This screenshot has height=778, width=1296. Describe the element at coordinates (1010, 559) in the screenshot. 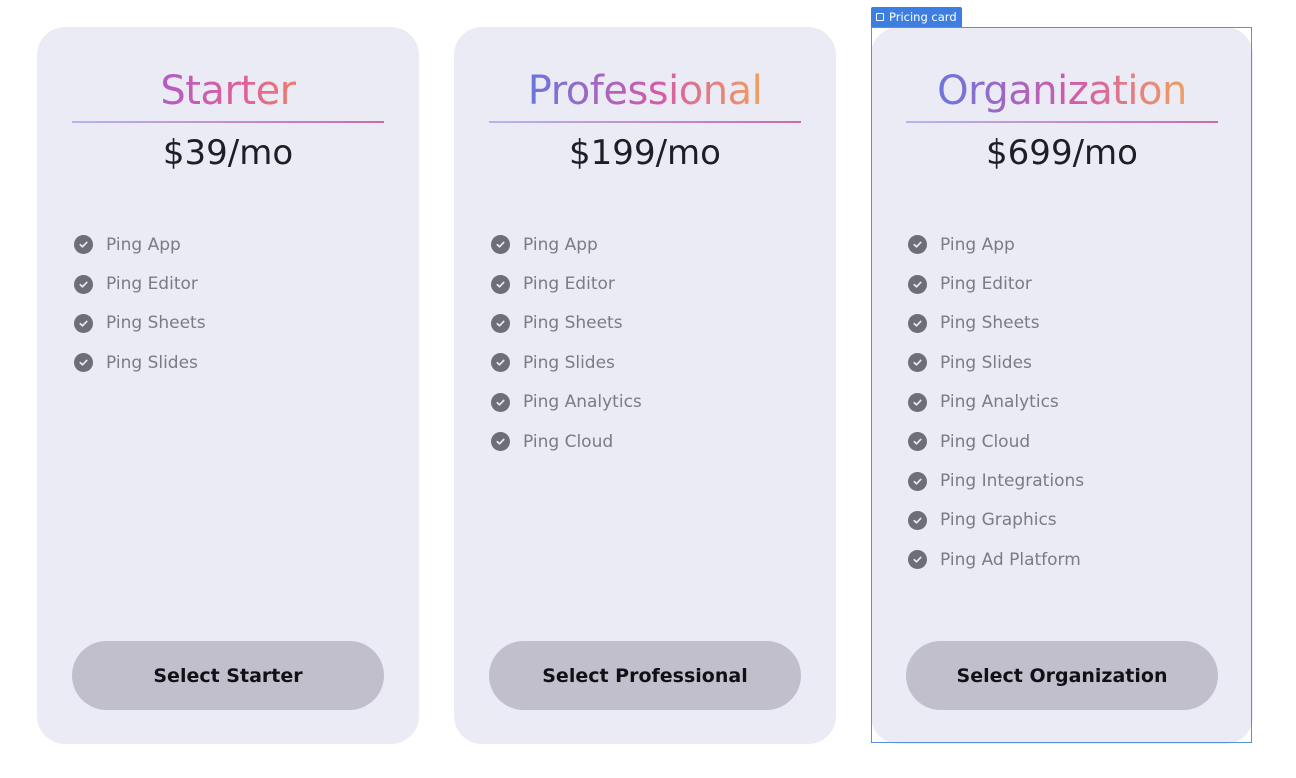

I see `feature-label: Ping Ad Platform` at that location.